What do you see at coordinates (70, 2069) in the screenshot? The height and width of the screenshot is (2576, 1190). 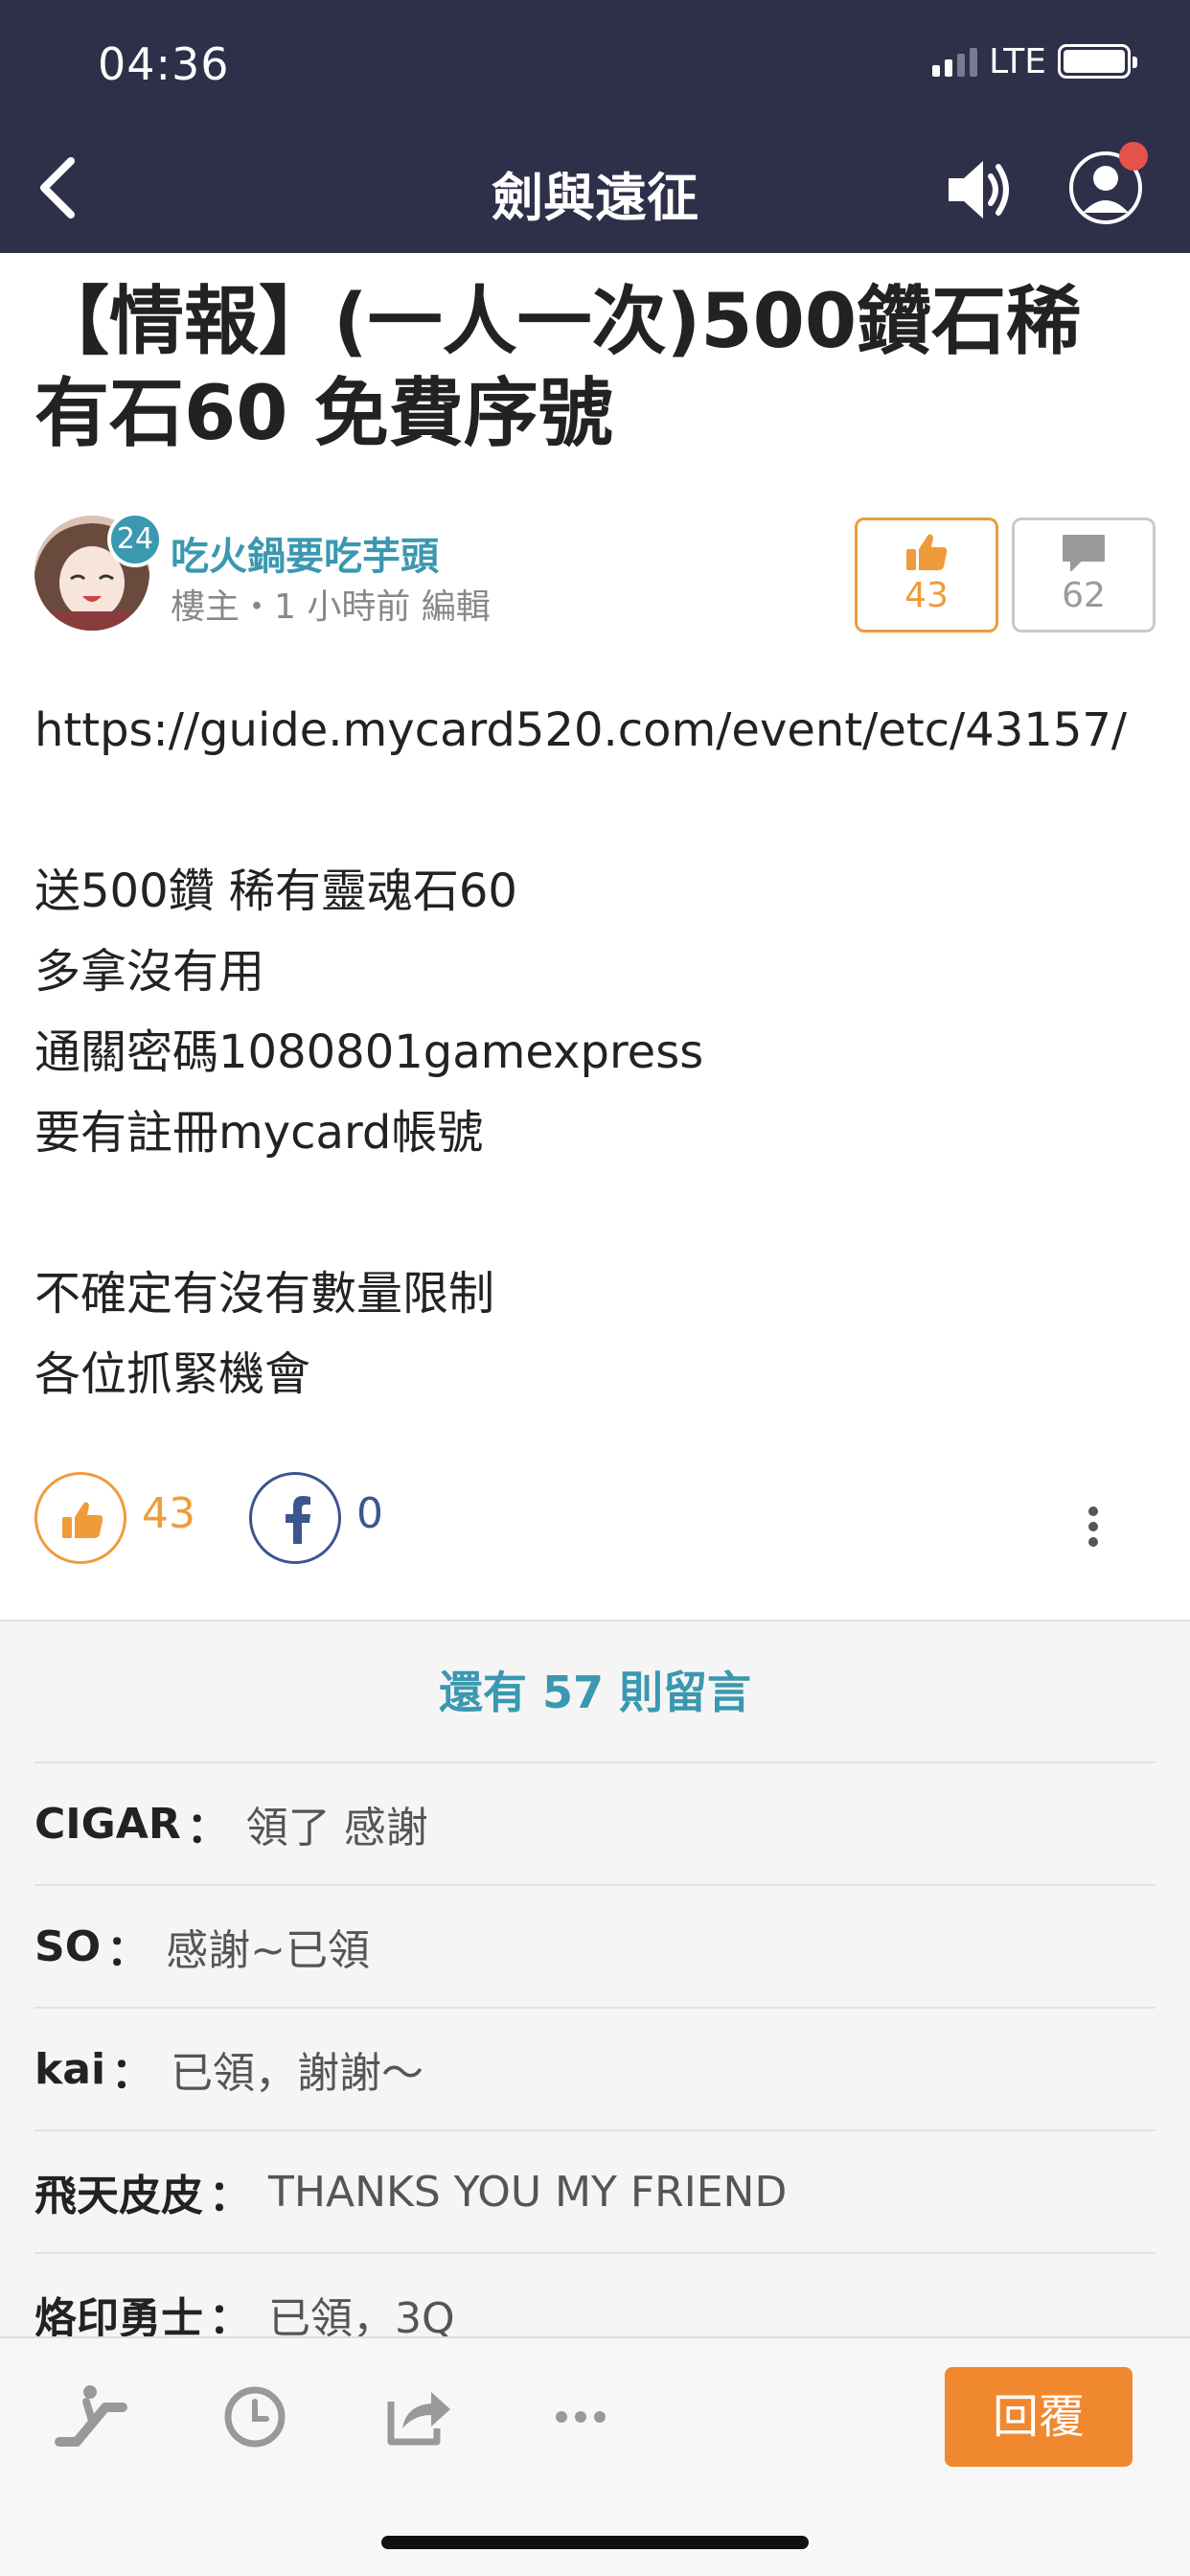 I see `comment-author: kai` at bounding box center [70, 2069].